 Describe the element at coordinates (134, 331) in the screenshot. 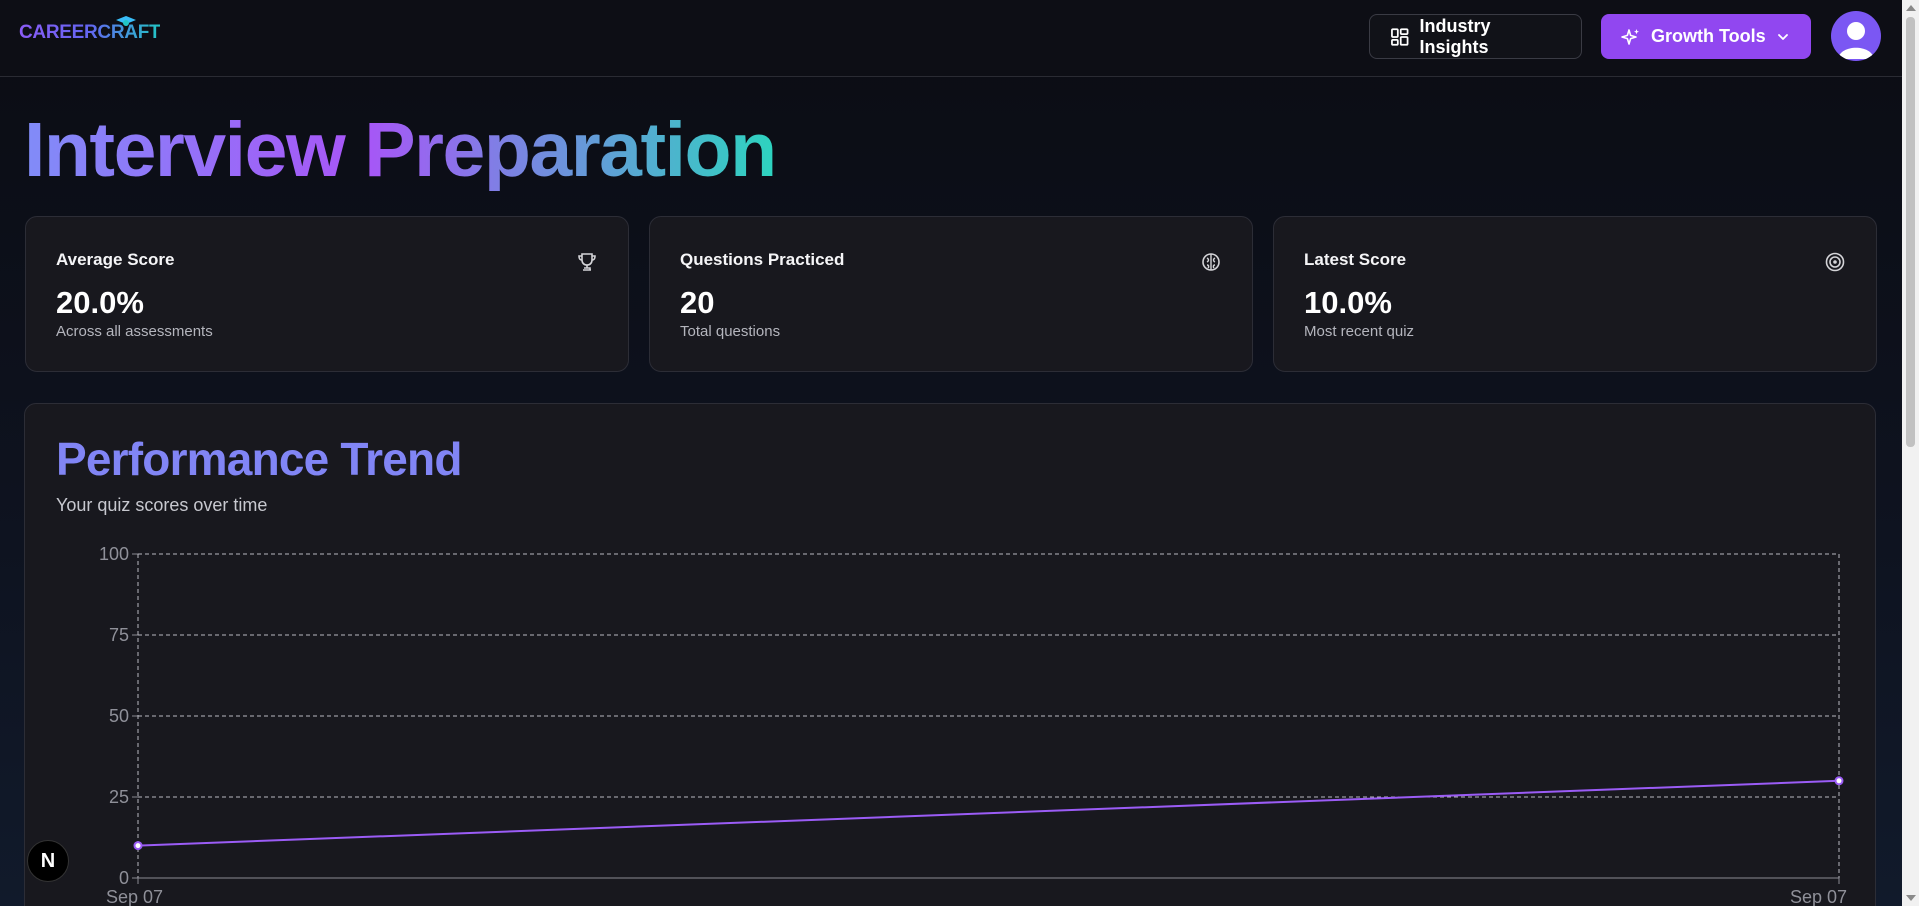

I see `stat-subtext: Across all assessments` at that location.